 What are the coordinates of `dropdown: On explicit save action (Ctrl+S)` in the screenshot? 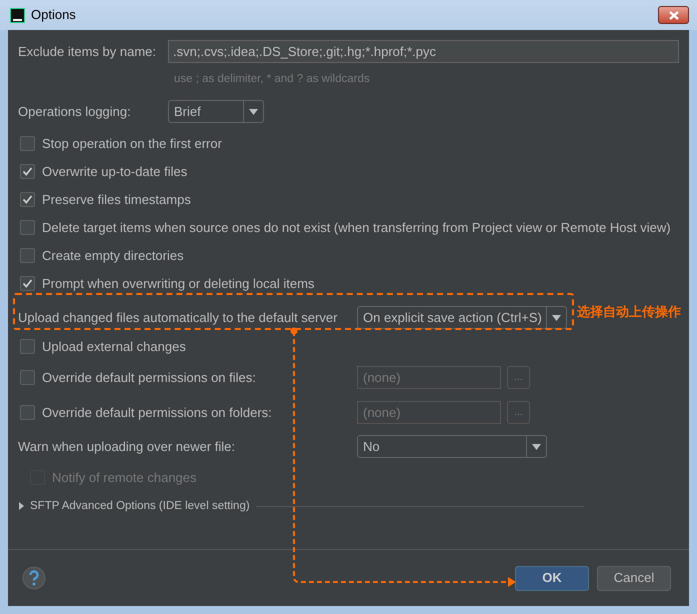 It's located at (462, 318).